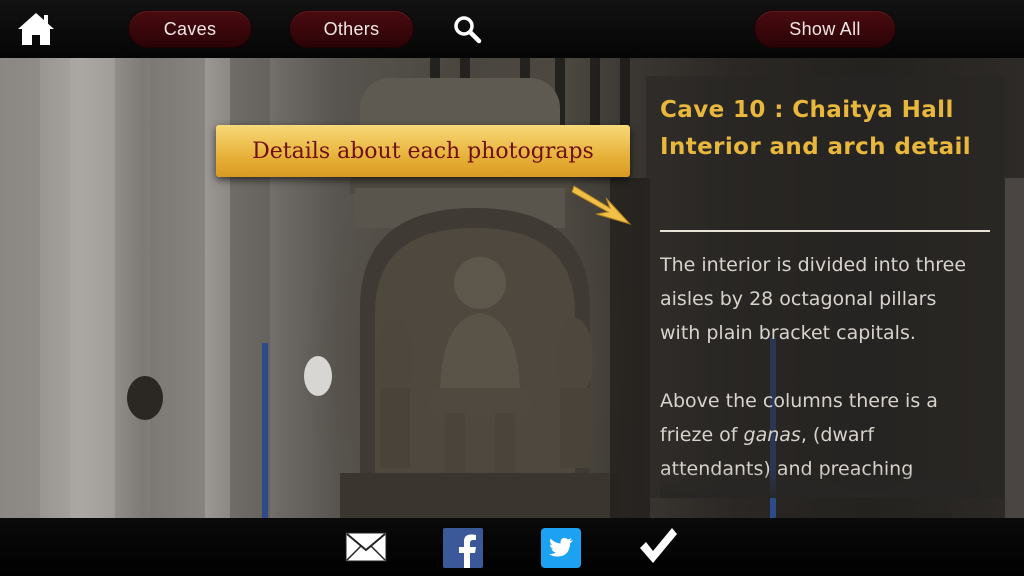 The height and width of the screenshot is (576, 1024). Describe the element at coordinates (463, 550) in the screenshot. I see `facebook-icon` at that location.